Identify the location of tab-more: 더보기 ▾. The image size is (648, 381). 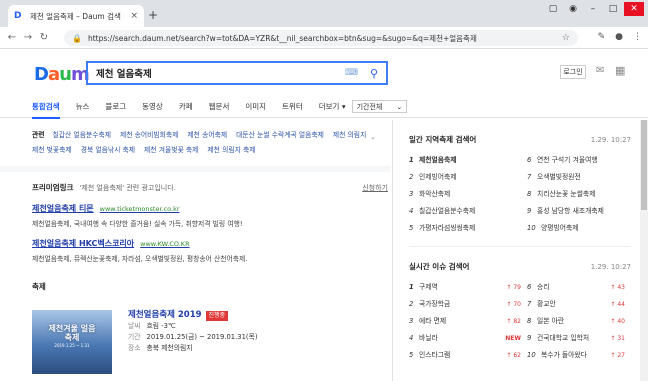
(332, 106).